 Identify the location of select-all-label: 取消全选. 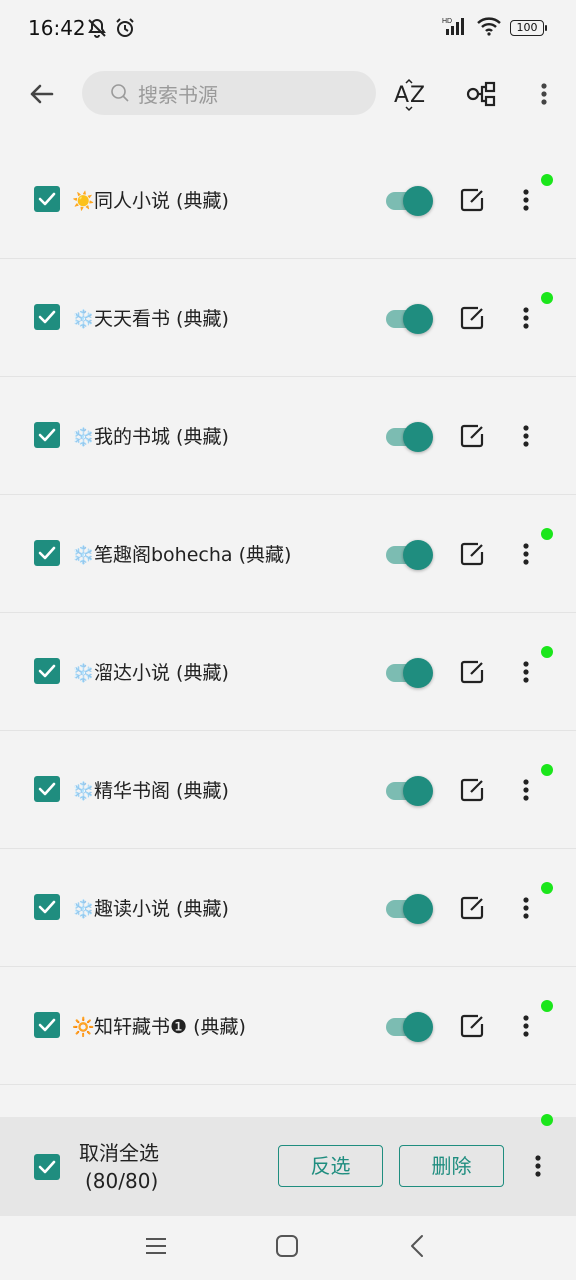
(119, 1153).